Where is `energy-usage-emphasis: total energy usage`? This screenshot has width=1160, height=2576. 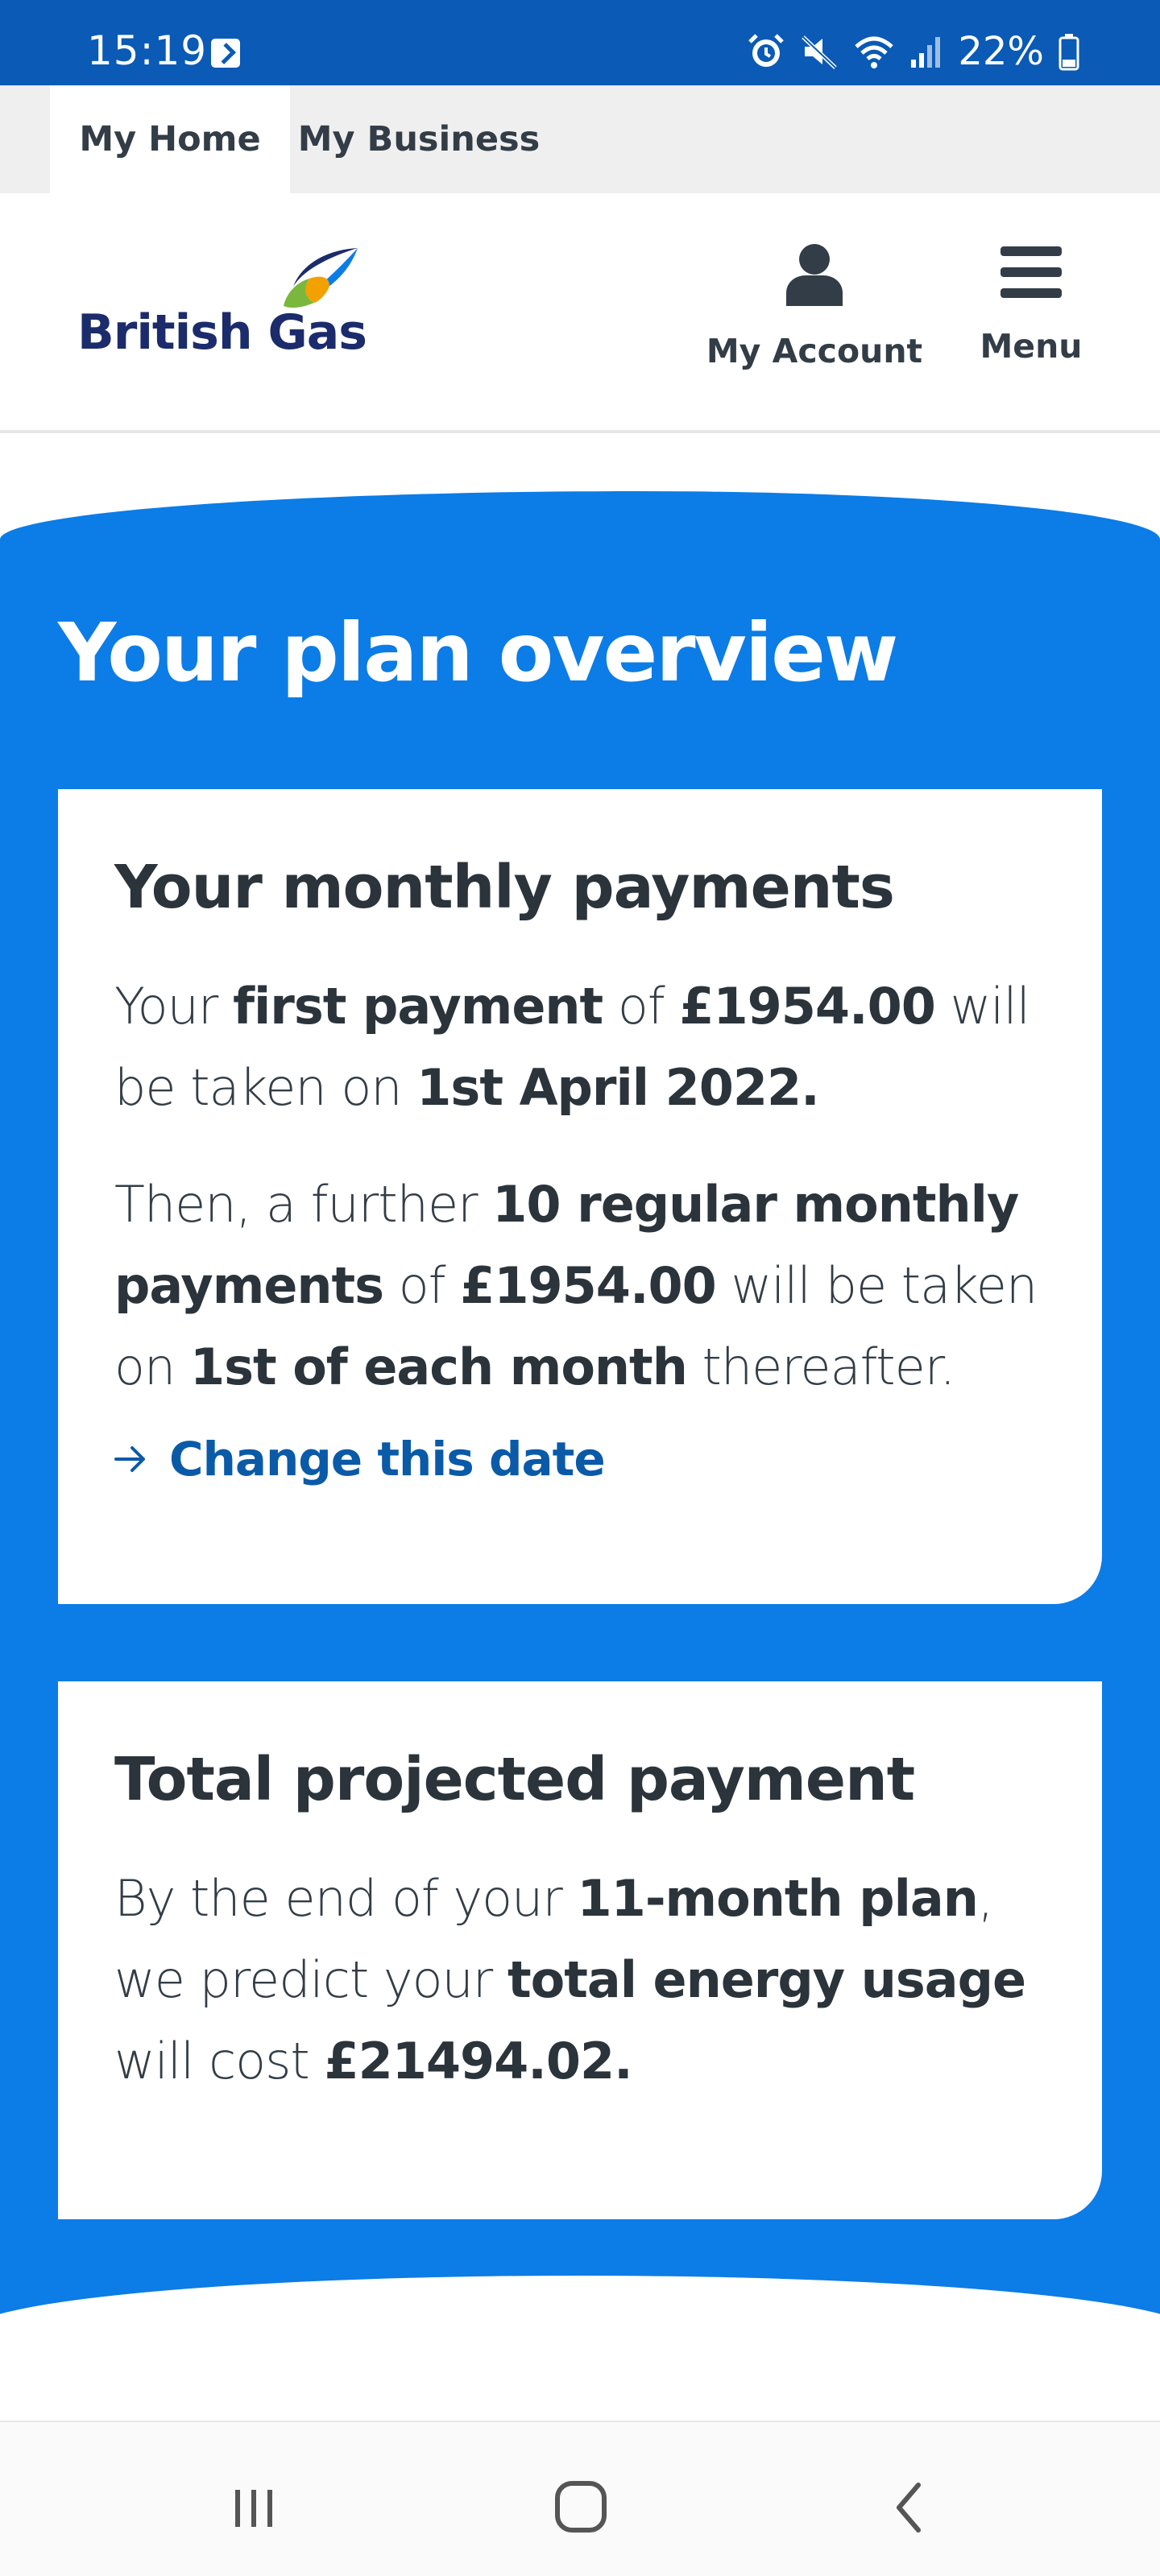
energy-usage-emphasis: total energy usage is located at coordinates (767, 1980).